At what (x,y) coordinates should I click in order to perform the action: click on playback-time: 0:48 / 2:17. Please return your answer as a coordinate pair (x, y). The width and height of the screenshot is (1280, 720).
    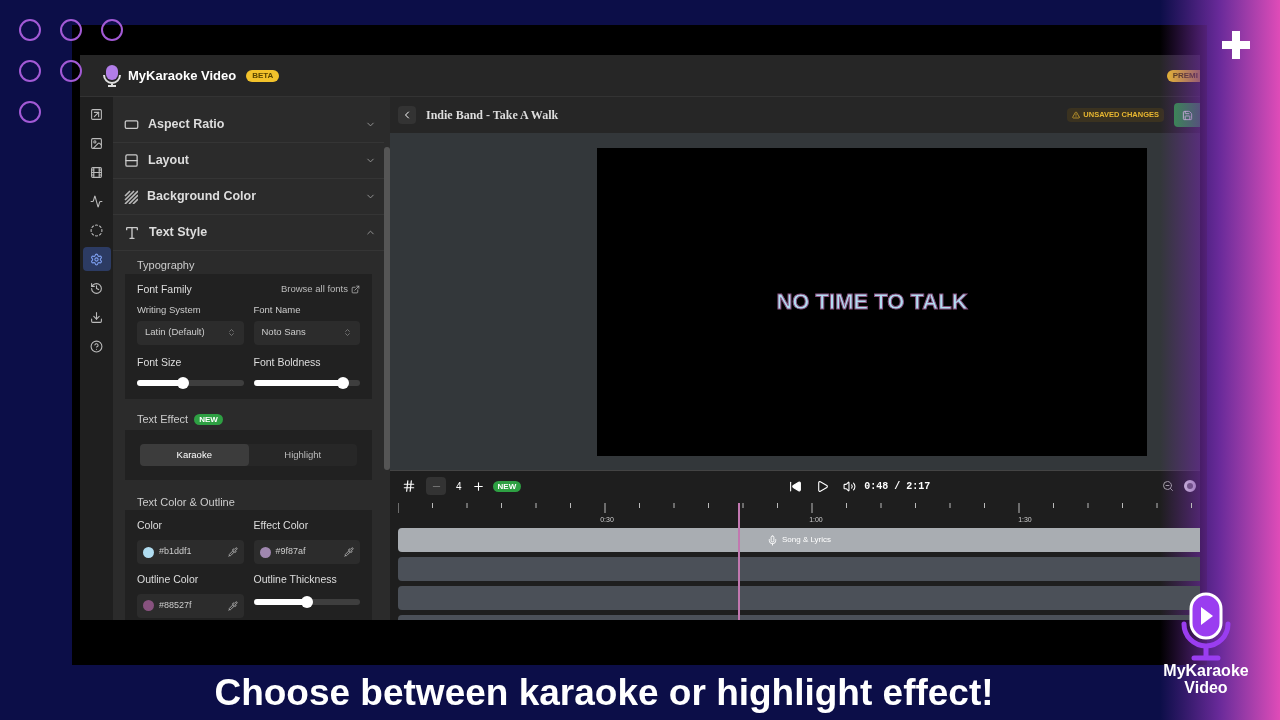
    Looking at the image, I should click on (897, 486).